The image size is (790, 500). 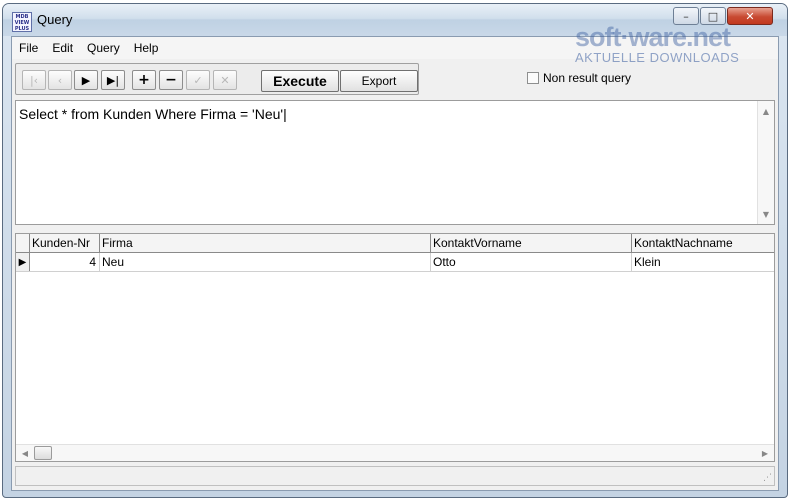 What do you see at coordinates (533, 78) in the screenshot?
I see `non-result-query-checkbox` at bounding box center [533, 78].